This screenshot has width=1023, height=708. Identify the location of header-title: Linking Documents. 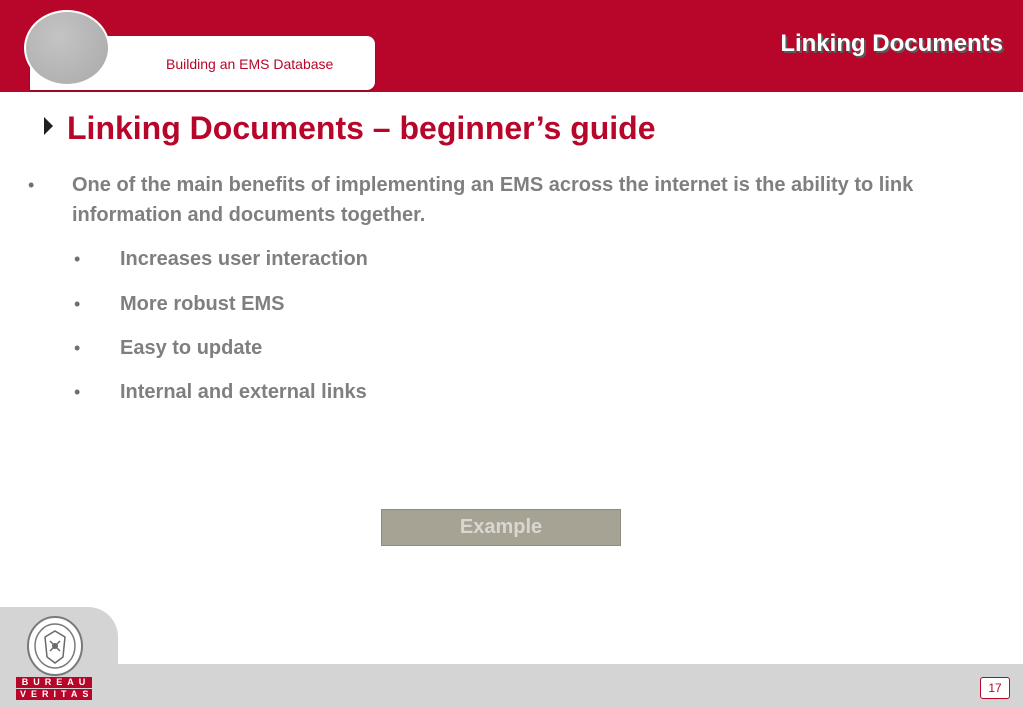
(891, 43).